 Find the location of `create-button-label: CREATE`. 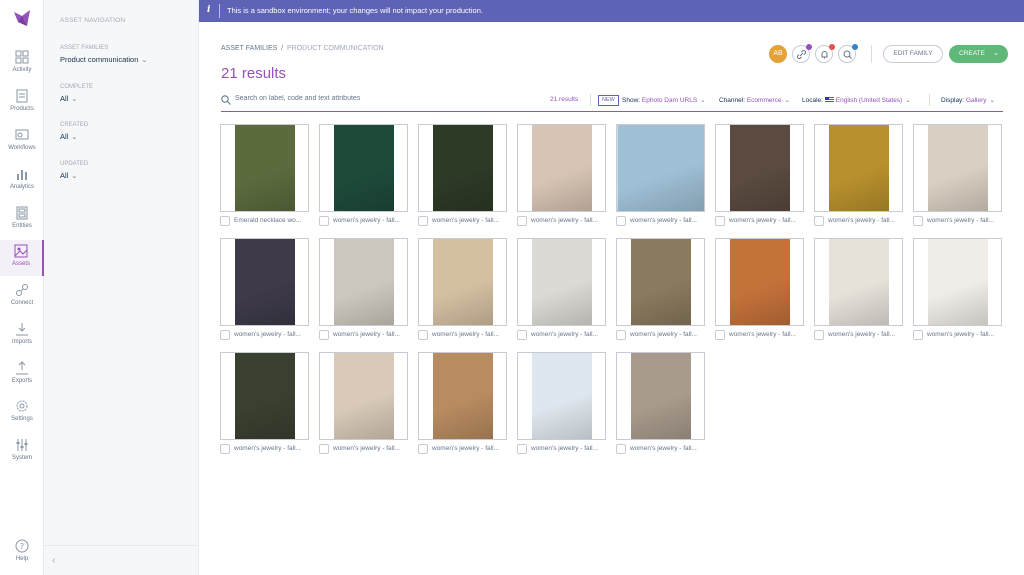

create-button-label: CREATE is located at coordinates (972, 53).